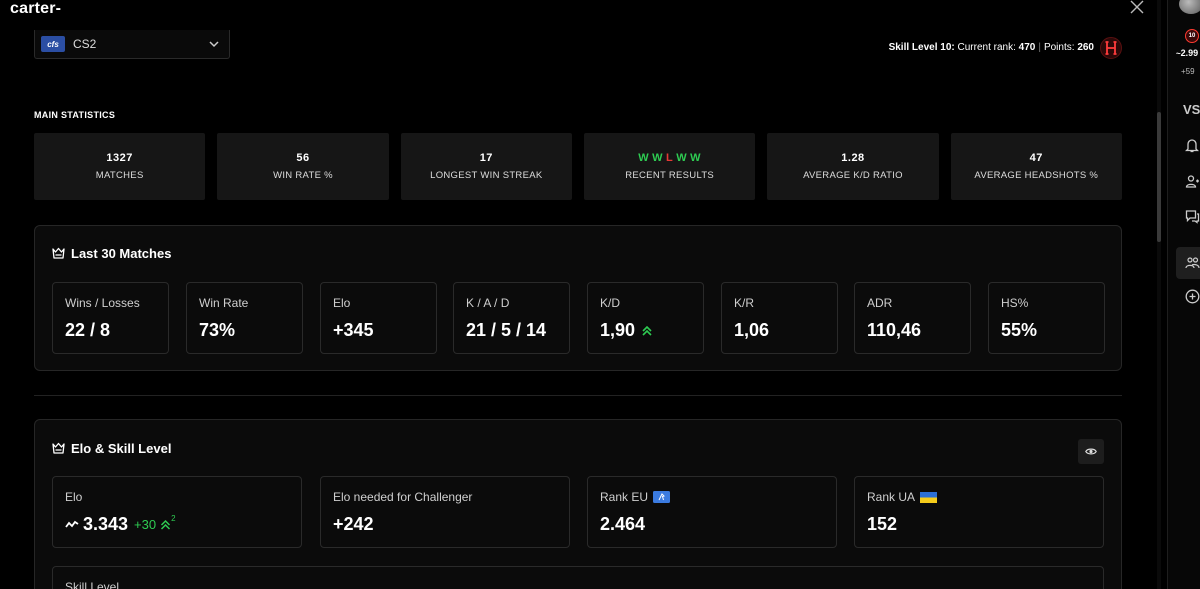 The height and width of the screenshot is (589, 1200). I want to click on trend-icon, so click(72, 524).